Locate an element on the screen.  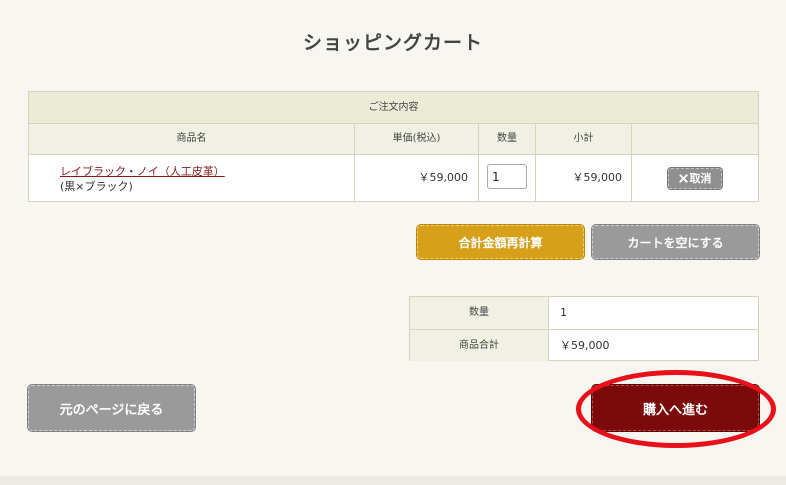
summary-total-row: 商品合計 ￥59,000 is located at coordinates (584, 345).